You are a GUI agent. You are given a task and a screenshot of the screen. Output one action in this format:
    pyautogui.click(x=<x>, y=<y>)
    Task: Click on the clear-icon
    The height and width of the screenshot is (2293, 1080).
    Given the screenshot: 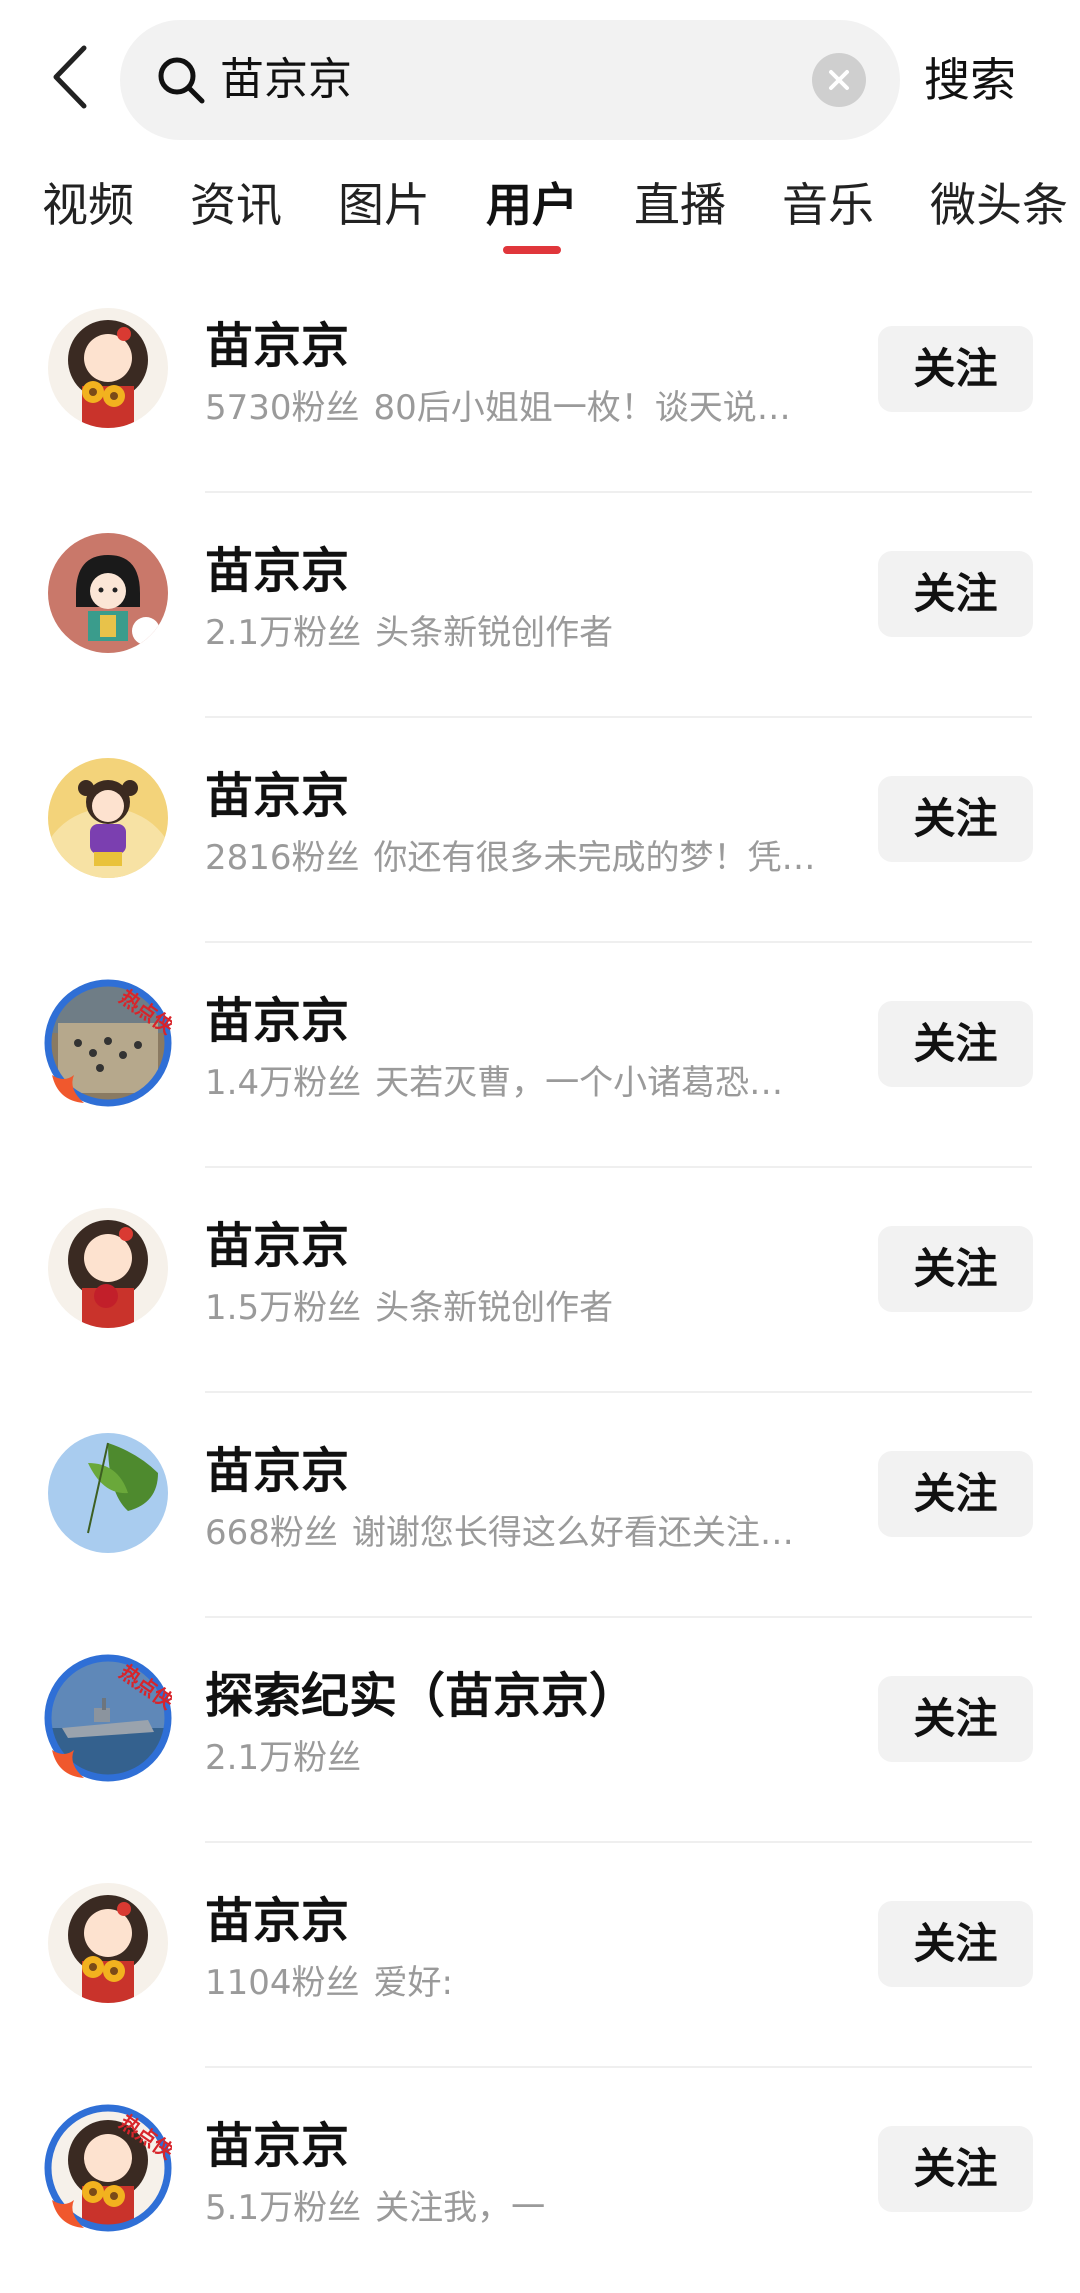 What is the action you would take?
    pyautogui.click(x=839, y=80)
    